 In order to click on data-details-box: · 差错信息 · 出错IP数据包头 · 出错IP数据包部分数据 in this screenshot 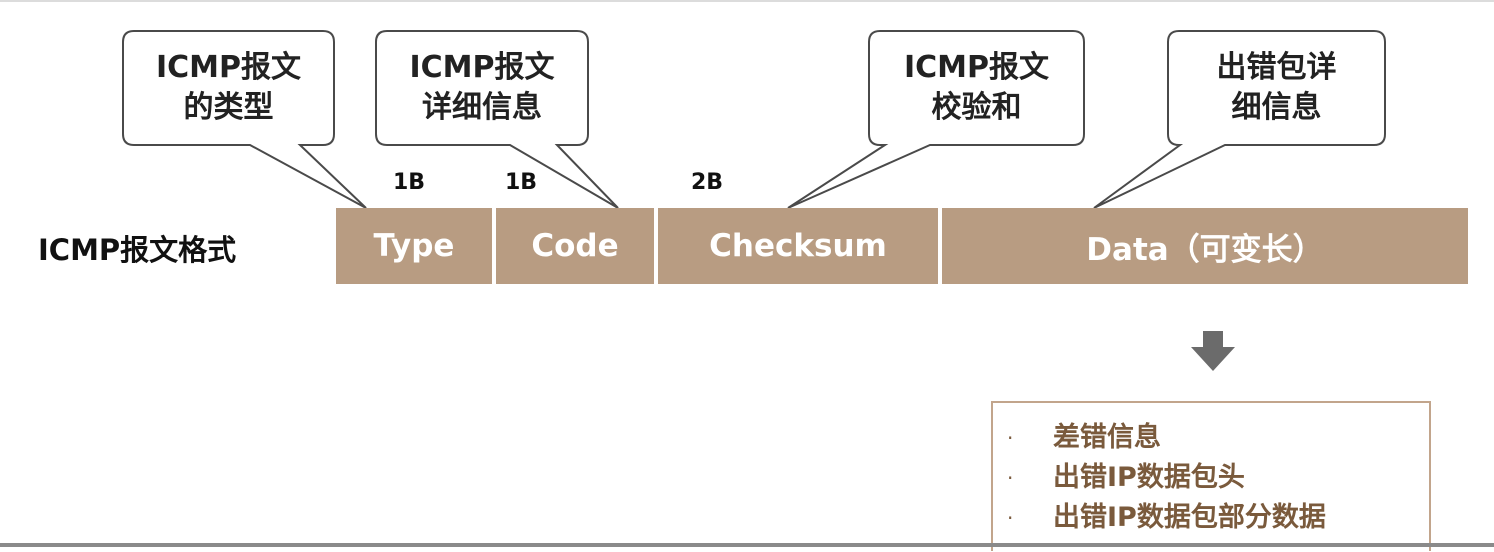, I will do `click(1211, 476)`.